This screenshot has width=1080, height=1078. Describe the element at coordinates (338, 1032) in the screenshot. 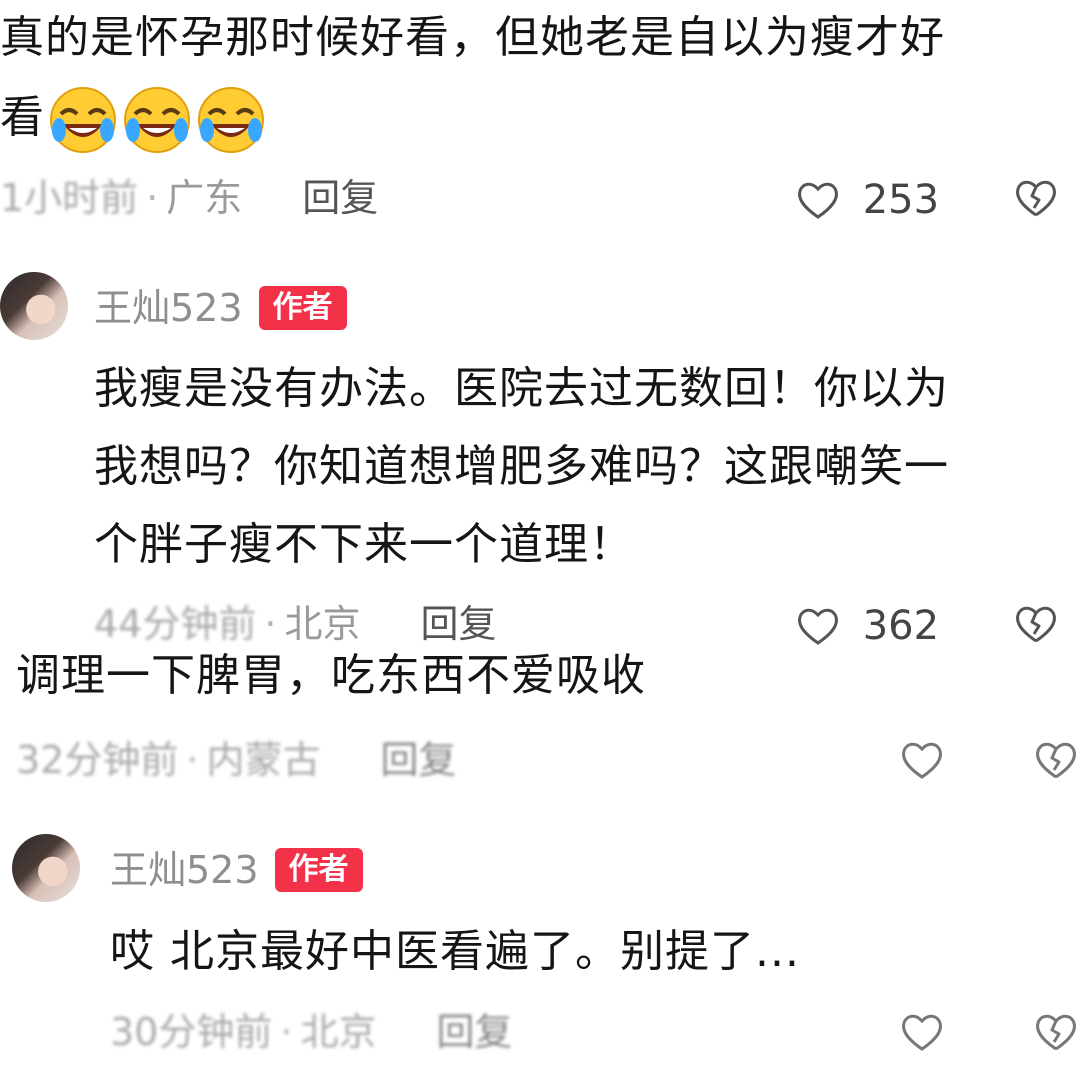

I see `comment-location: 北京` at that location.